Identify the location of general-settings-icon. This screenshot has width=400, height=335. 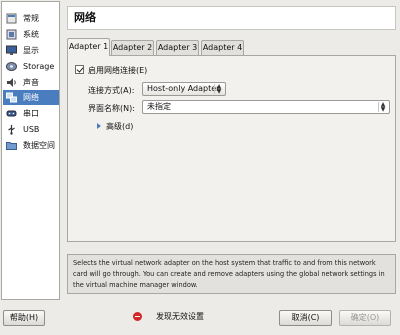
(11, 18).